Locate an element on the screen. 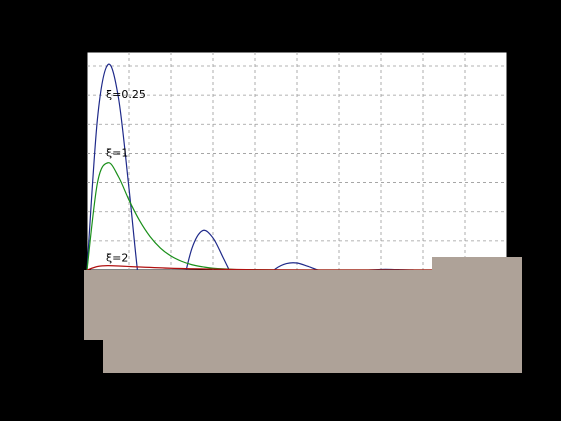 The image size is (561, 421). series-label-2: ξ=2 is located at coordinates (117, 257).